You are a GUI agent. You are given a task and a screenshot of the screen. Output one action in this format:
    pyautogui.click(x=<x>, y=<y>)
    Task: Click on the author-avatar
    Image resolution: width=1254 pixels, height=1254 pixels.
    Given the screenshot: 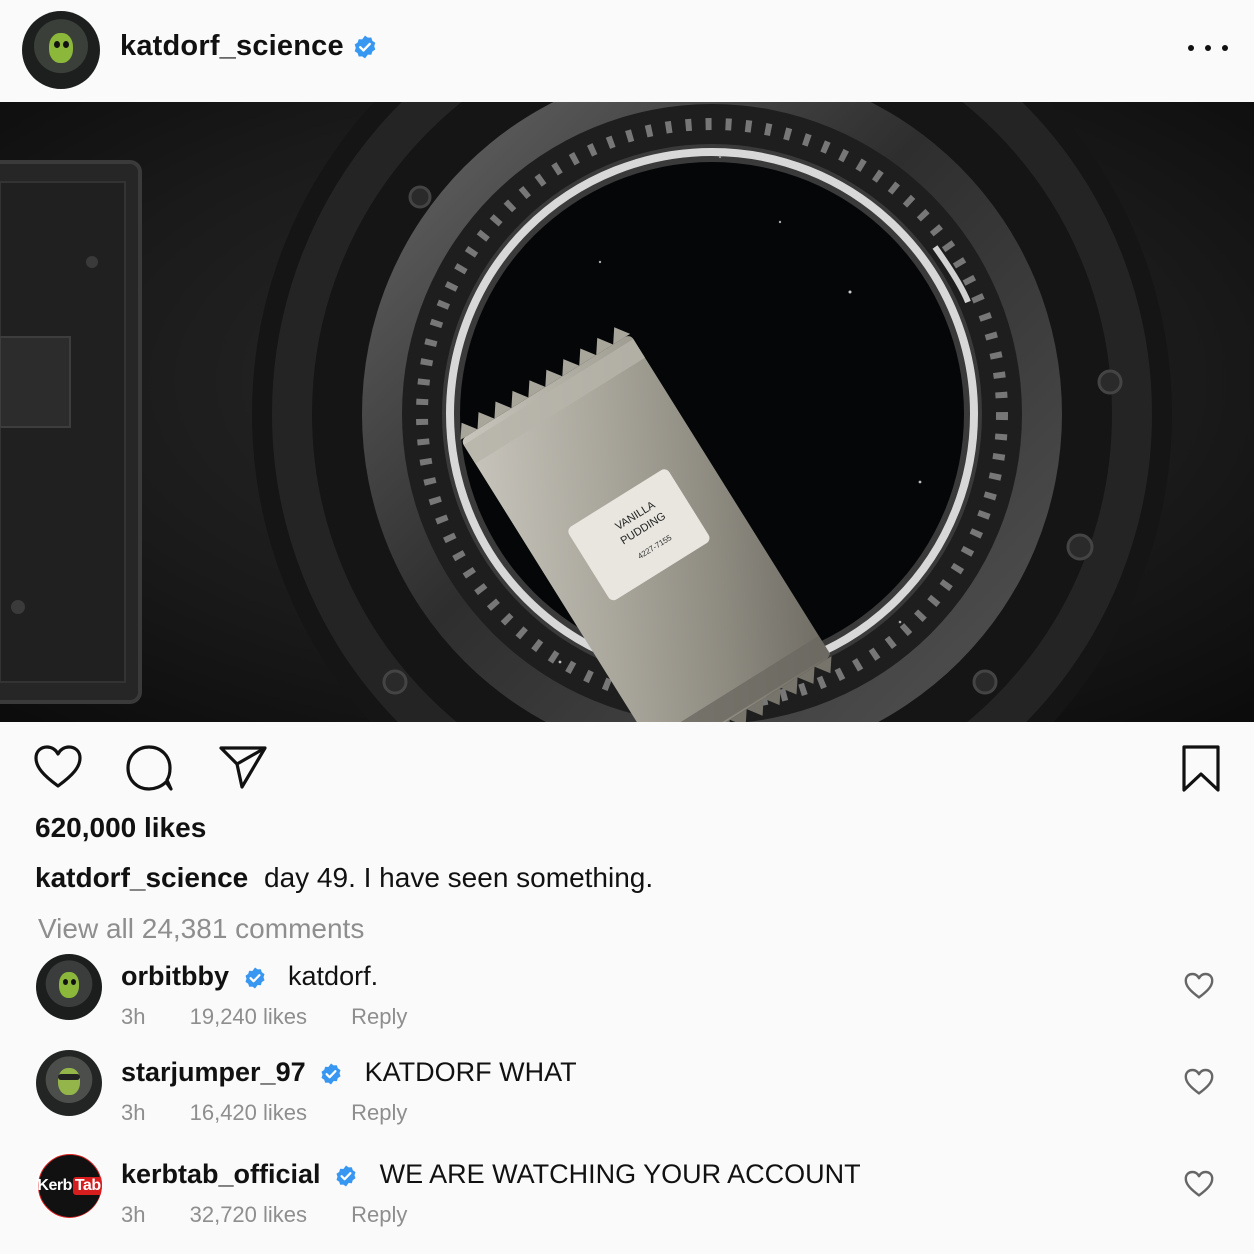 What is the action you would take?
    pyautogui.click(x=61, y=50)
    